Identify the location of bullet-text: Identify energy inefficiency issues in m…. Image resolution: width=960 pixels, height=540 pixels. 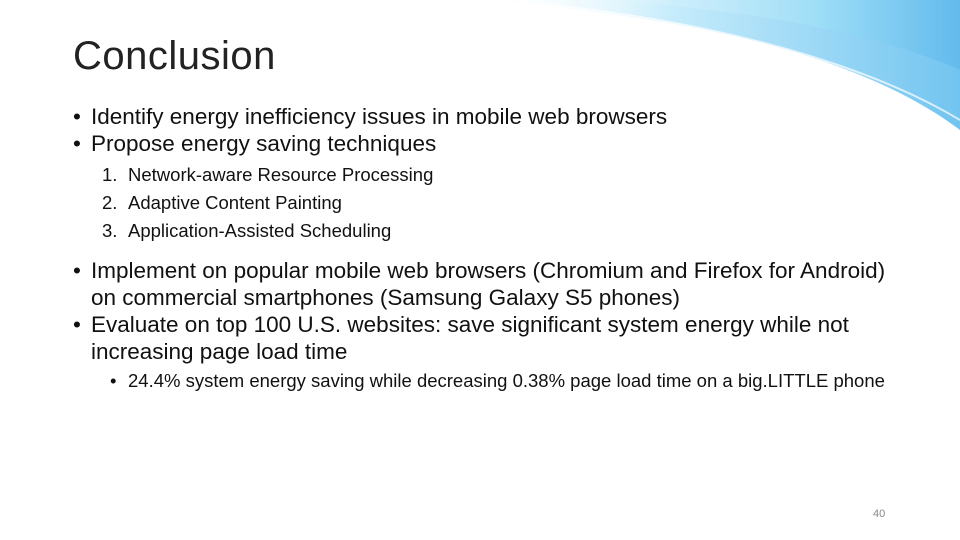
(379, 116).